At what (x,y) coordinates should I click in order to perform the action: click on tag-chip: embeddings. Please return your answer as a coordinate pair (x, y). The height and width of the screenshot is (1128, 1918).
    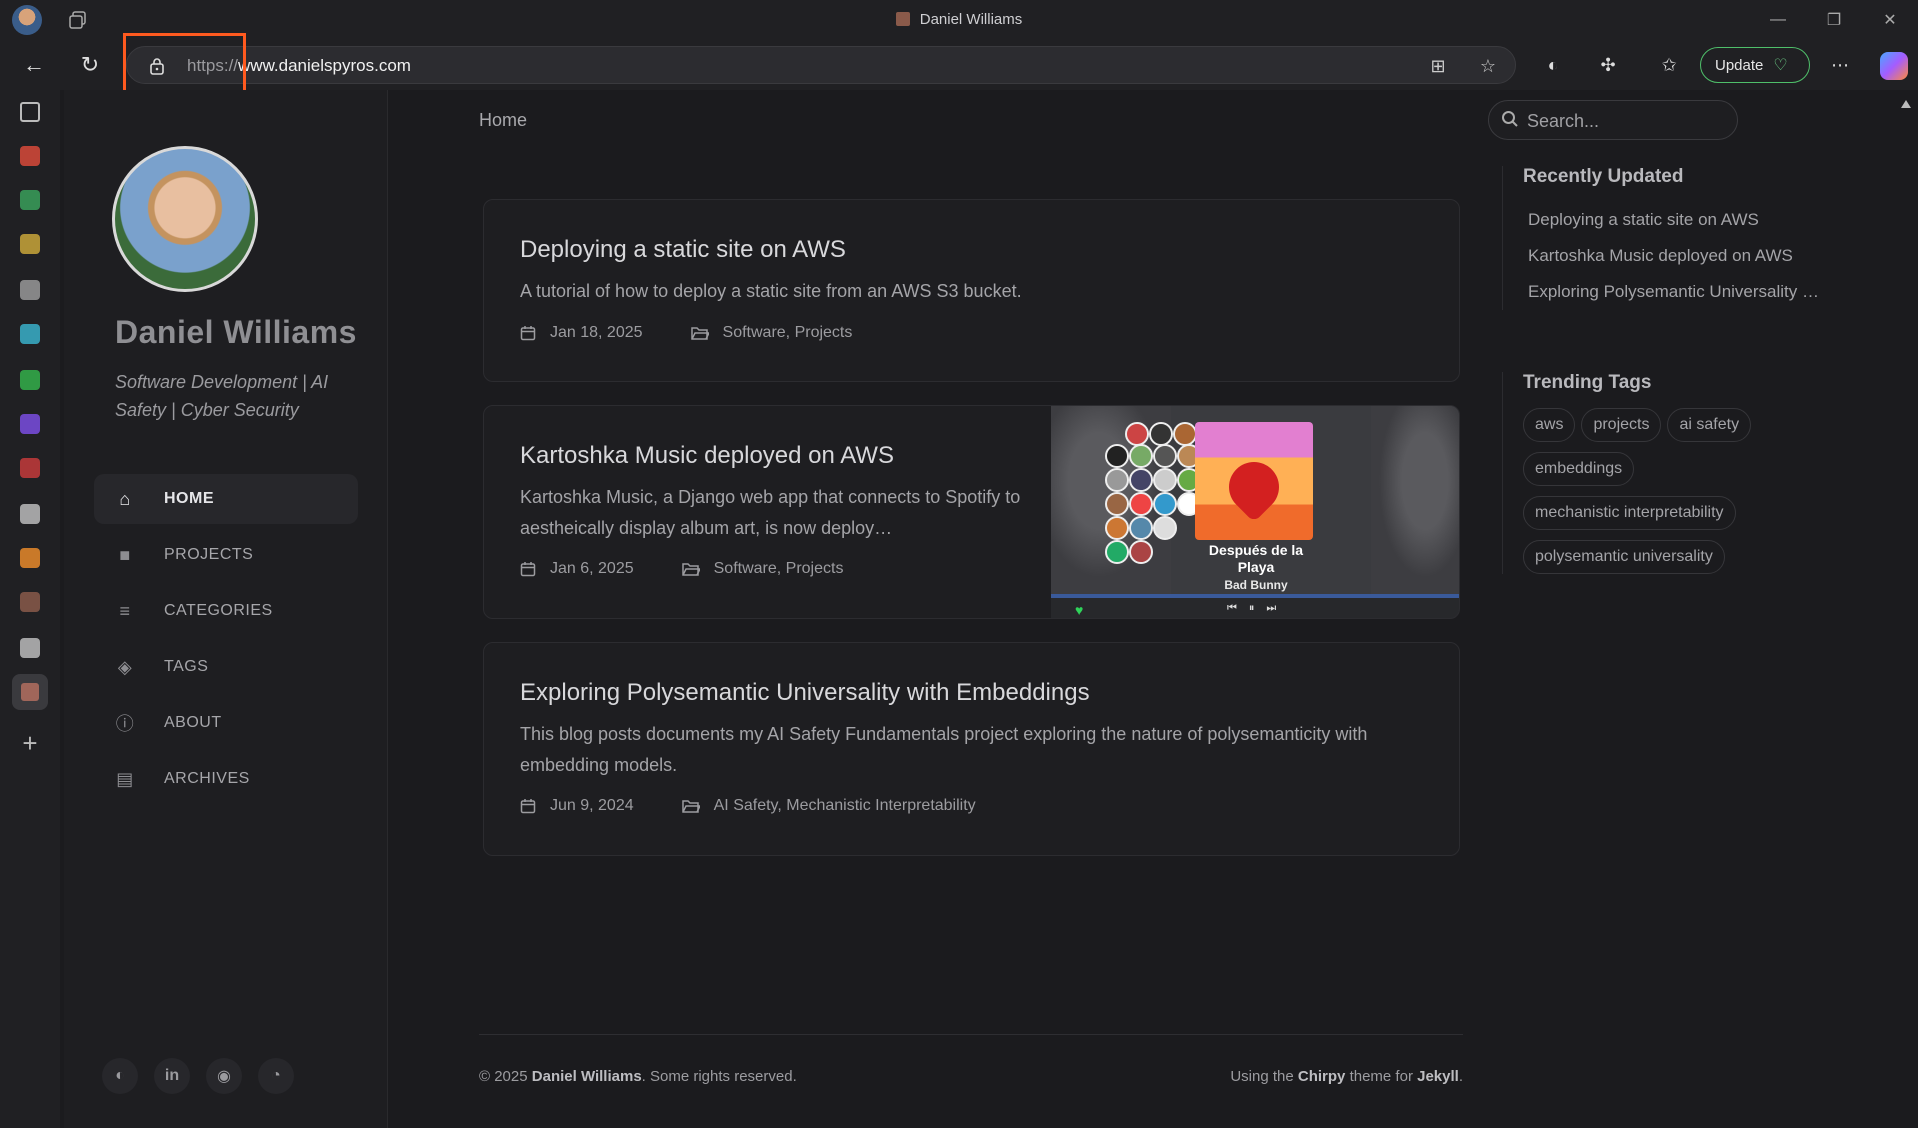
    Looking at the image, I should click on (1579, 469).